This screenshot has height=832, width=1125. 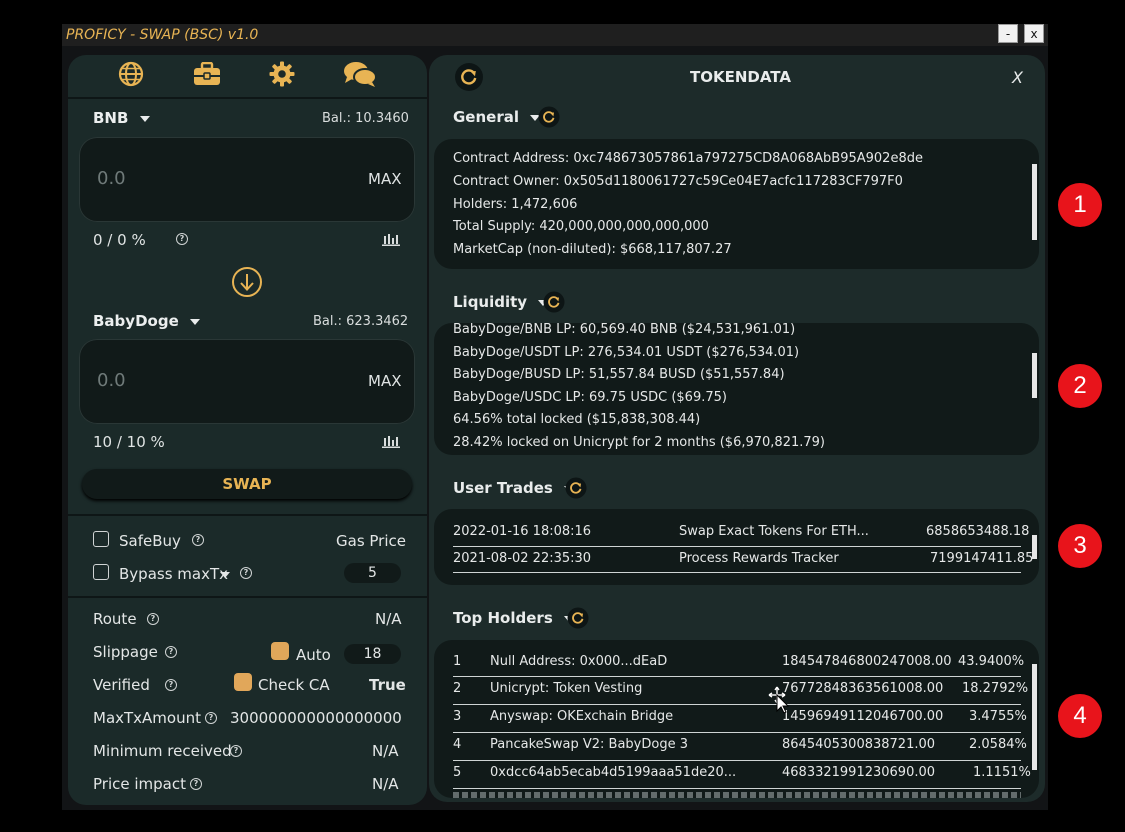 I want to click on verified-value: True, so click(x=387, y=685).